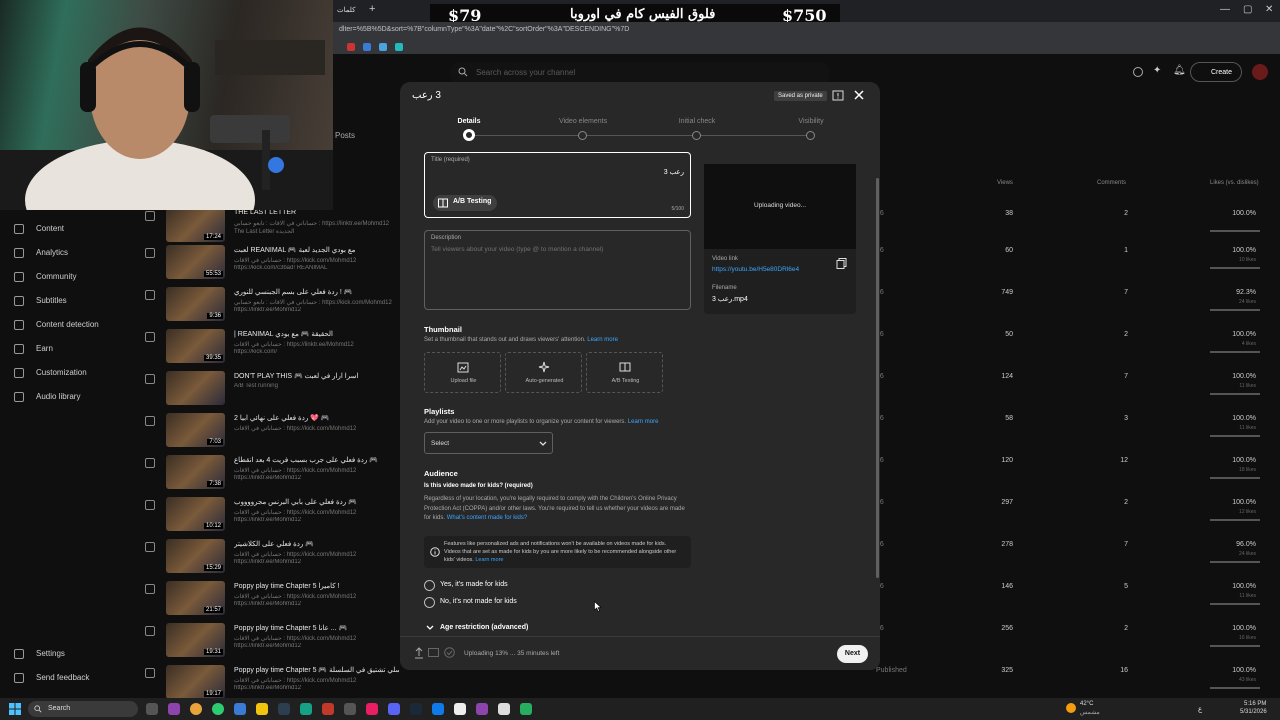 This screenshot has width=1280, height=720. What do you see at coordinates (877, 378) in the screenshot?
I see `scrollbar` at bounding box center [877, 378].